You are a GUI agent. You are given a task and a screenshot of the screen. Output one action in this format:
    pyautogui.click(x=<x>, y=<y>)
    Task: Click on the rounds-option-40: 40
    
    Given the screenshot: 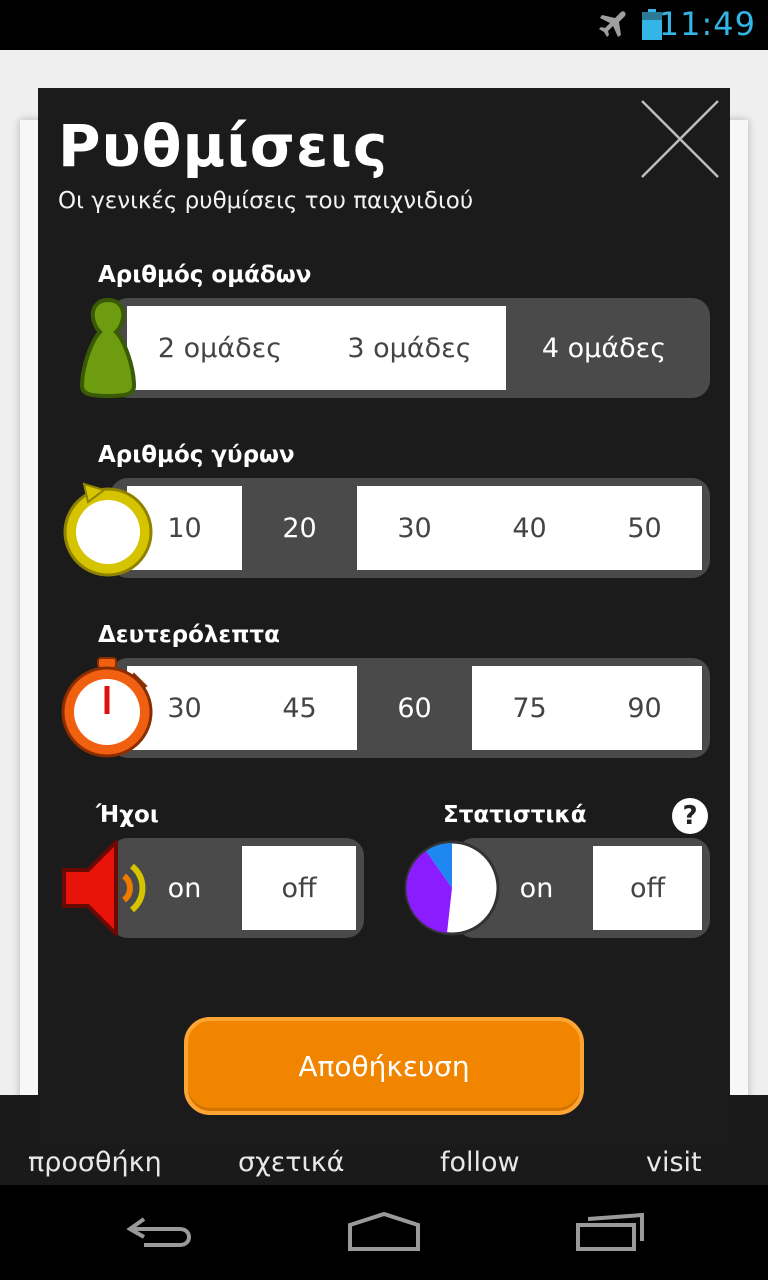 What is the action you would take?
    pyautogui.click(x=529, y=528)
    